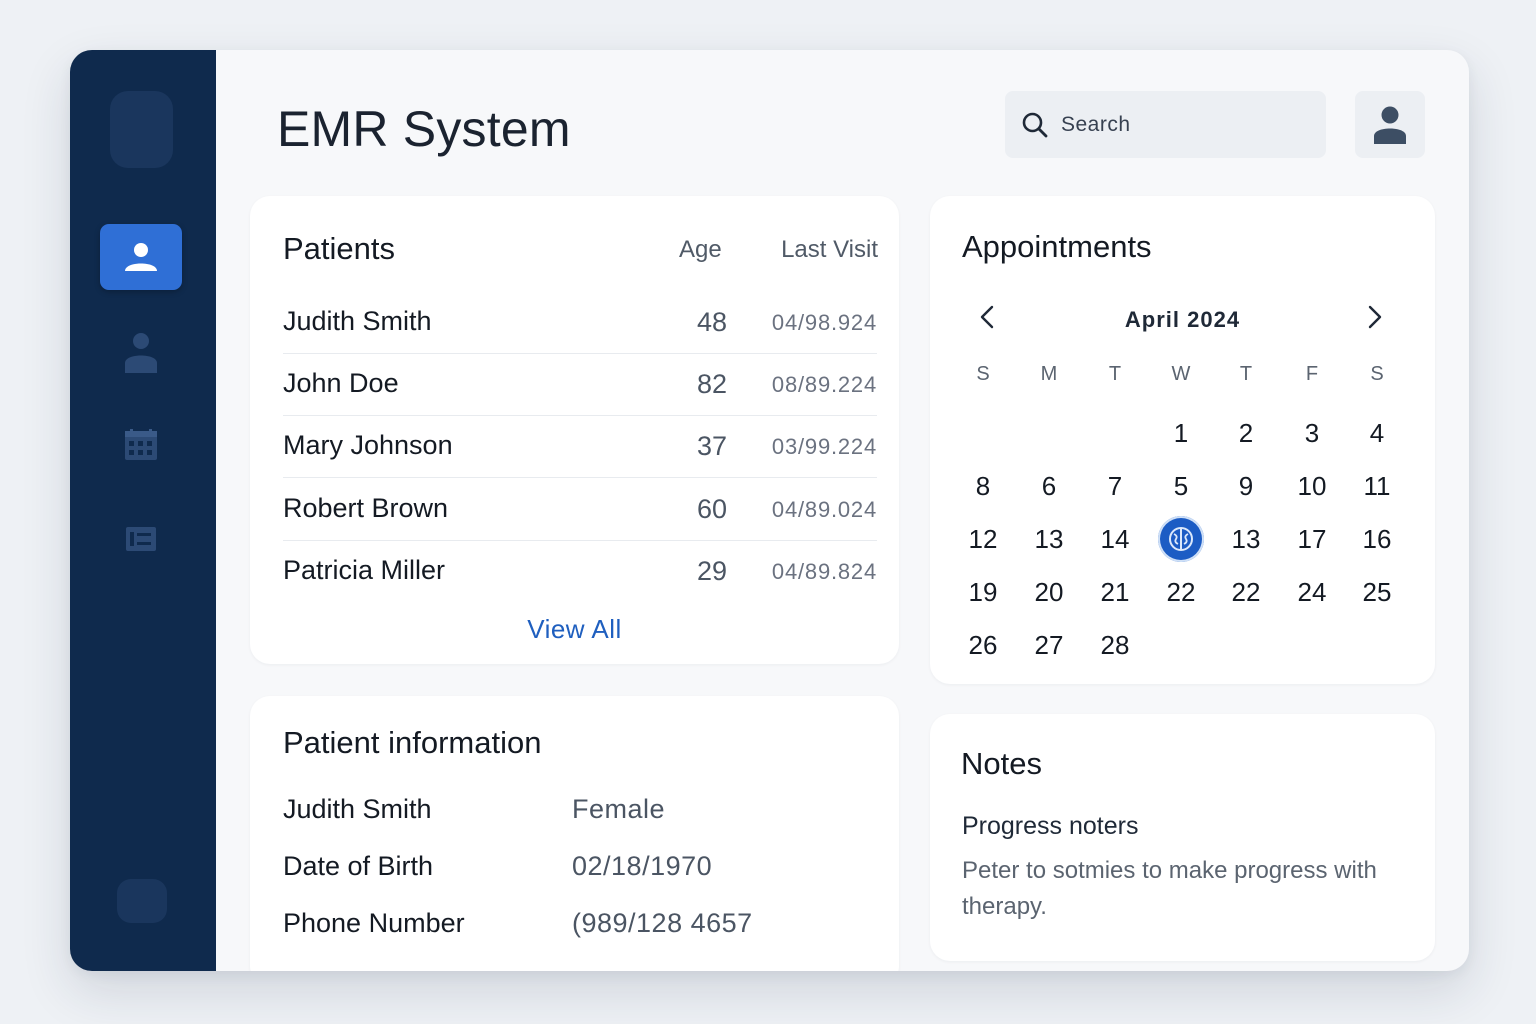  Describe the element at coordinates (364, 570) in the screenshot. I see `patient-name: Patricia Miller` at that location.